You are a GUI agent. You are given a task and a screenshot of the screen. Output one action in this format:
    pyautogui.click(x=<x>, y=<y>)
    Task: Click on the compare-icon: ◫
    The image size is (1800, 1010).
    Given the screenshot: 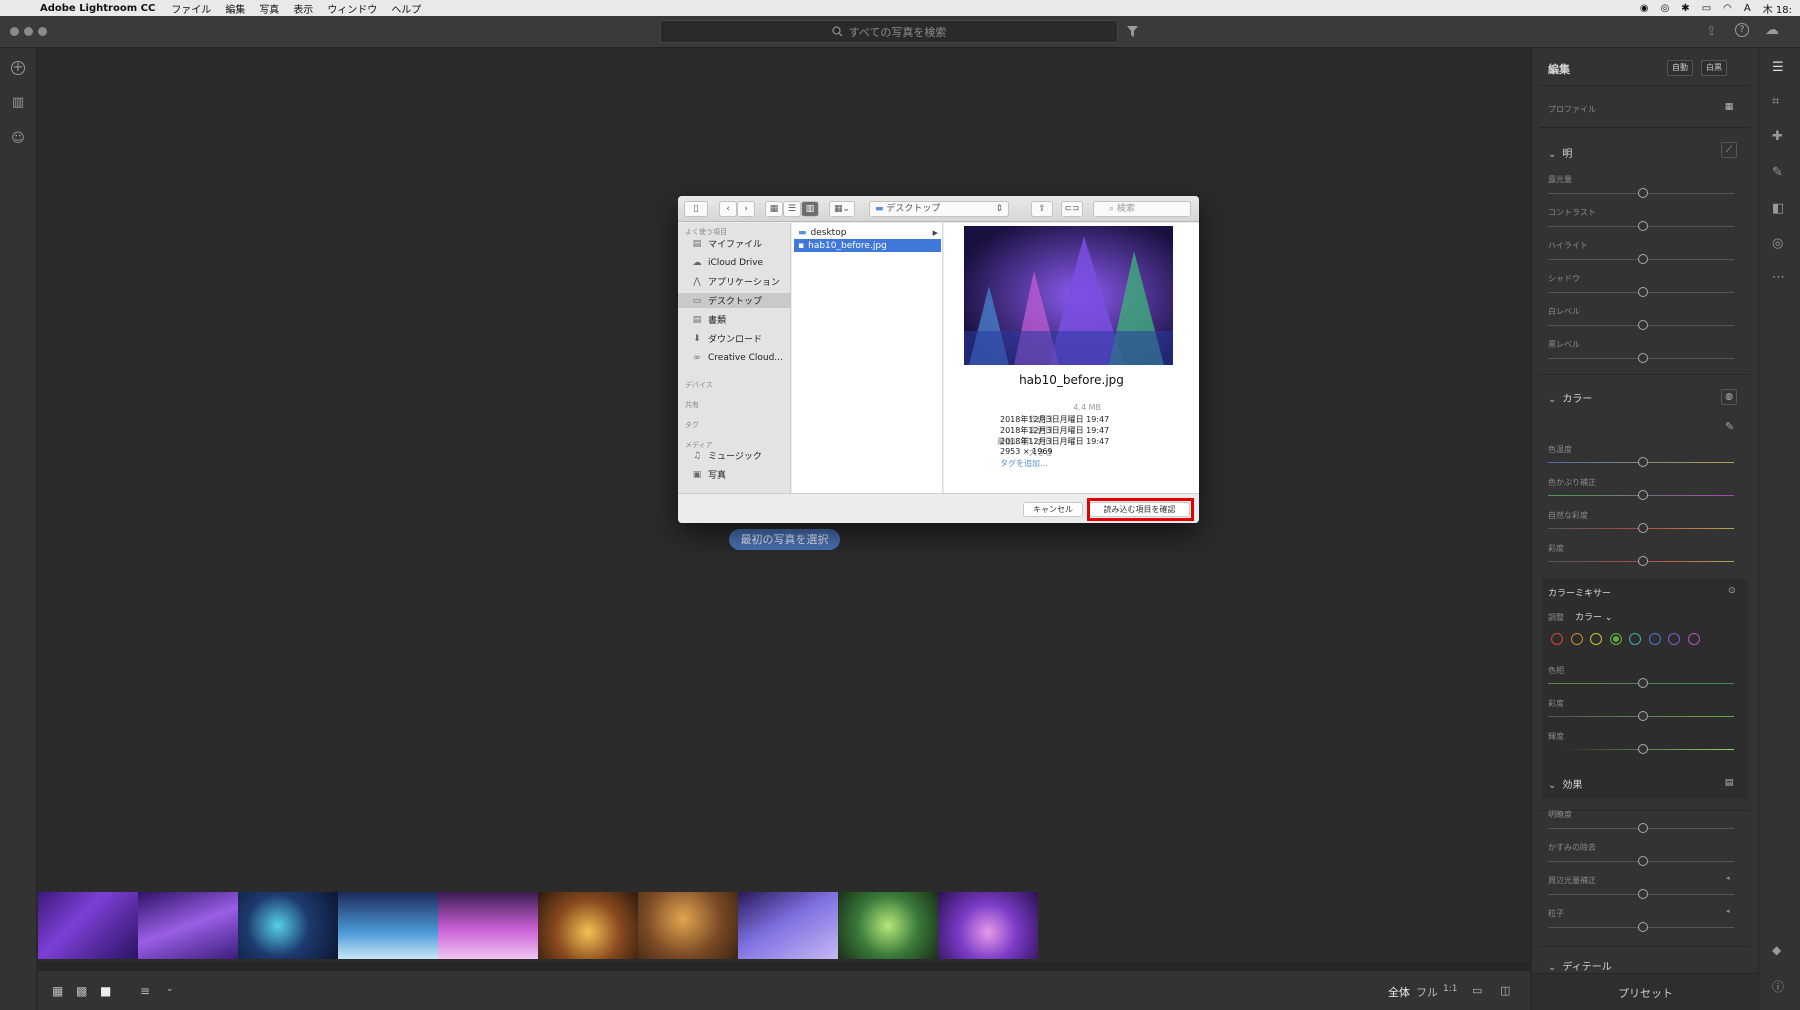 What is the action you would take?
    pyautogui.click(x=1505, y=990)
    